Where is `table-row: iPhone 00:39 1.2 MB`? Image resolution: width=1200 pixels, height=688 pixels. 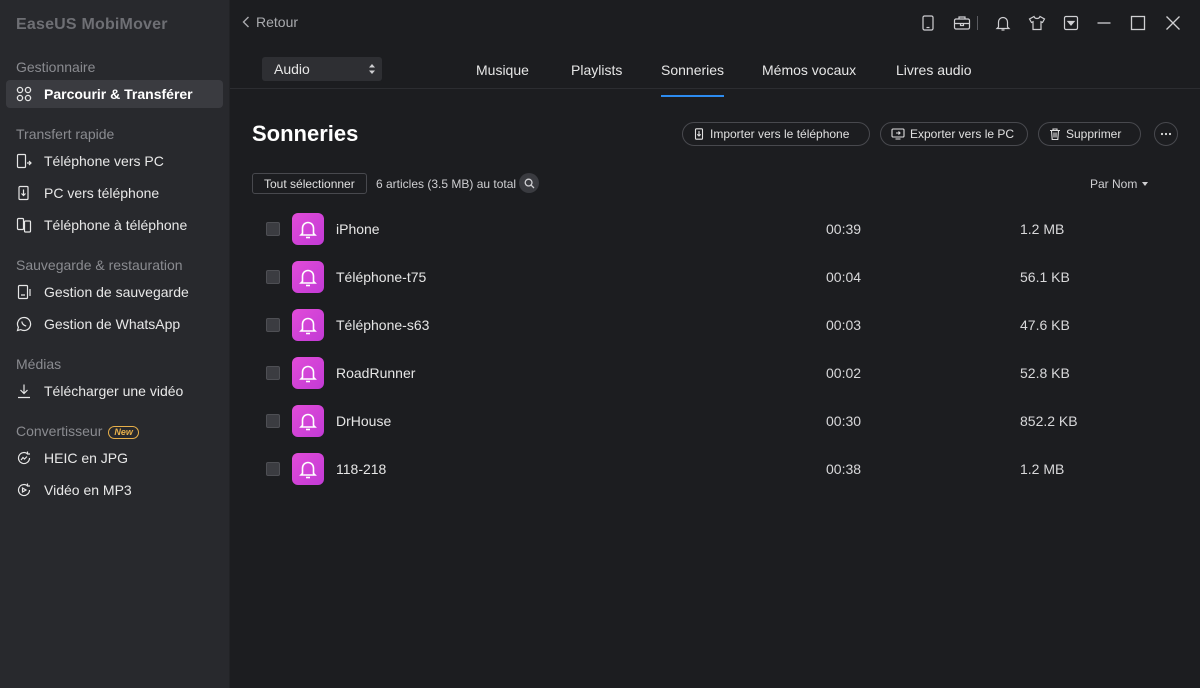
table-row: iPhone 00:39 1.2 MB is located at coordinates (715, 229).